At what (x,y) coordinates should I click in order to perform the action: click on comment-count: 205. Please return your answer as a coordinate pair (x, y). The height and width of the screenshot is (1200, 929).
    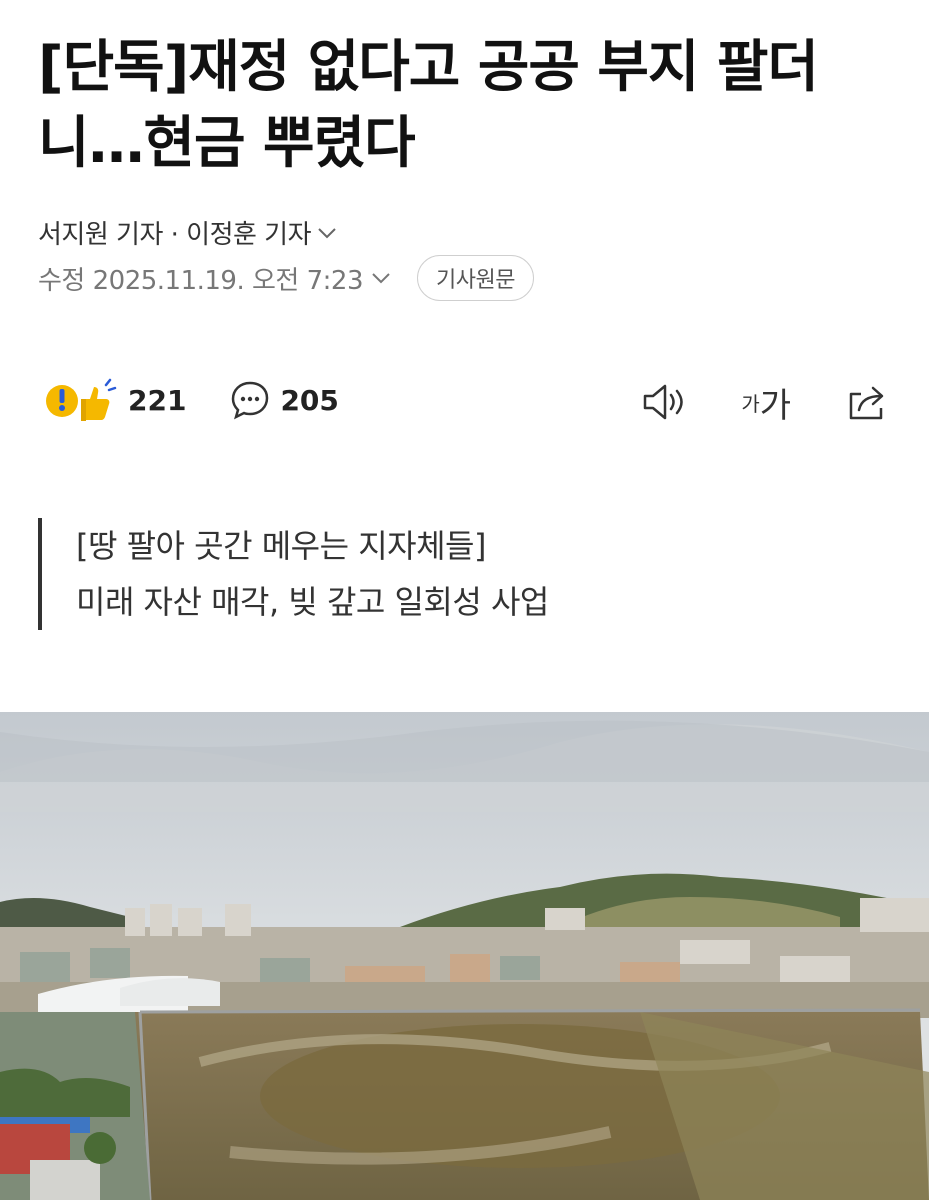
    Looking at the image, I should click on (309, 400).